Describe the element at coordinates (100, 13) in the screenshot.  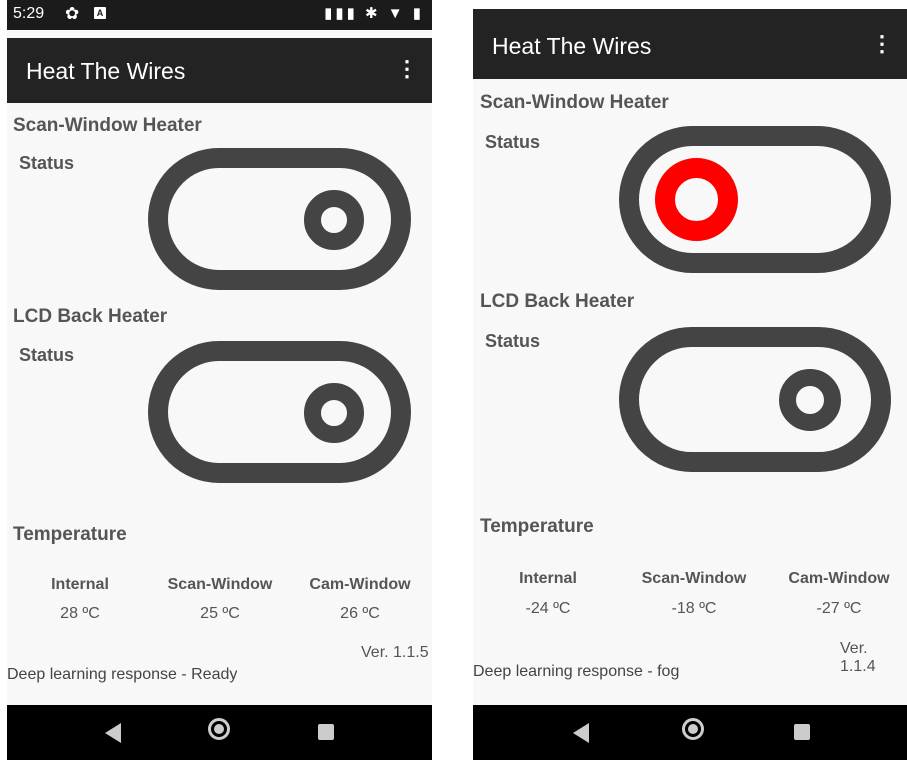
I see `notification-a-icon: A` at that location.